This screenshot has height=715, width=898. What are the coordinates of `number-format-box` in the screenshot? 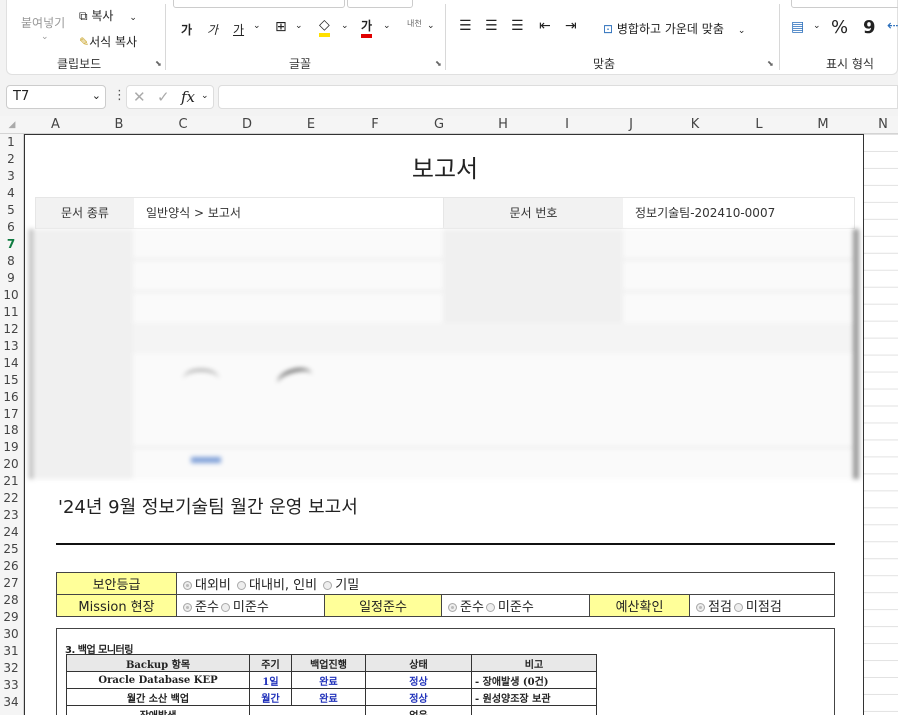 It's located at (844, 4).